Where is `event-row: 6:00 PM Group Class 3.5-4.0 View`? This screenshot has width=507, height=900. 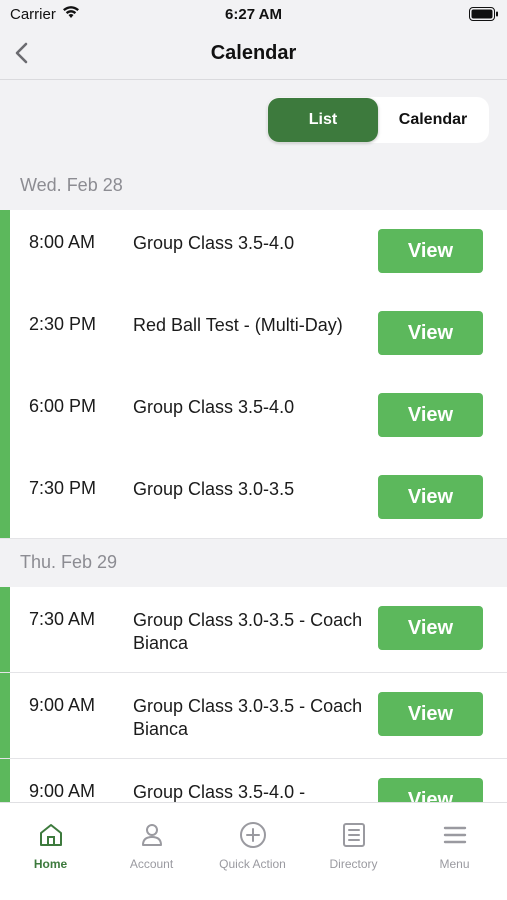 event-row: 6:00 PM Group Class 3.5-4.0 View is located at coordinates (253, 415).